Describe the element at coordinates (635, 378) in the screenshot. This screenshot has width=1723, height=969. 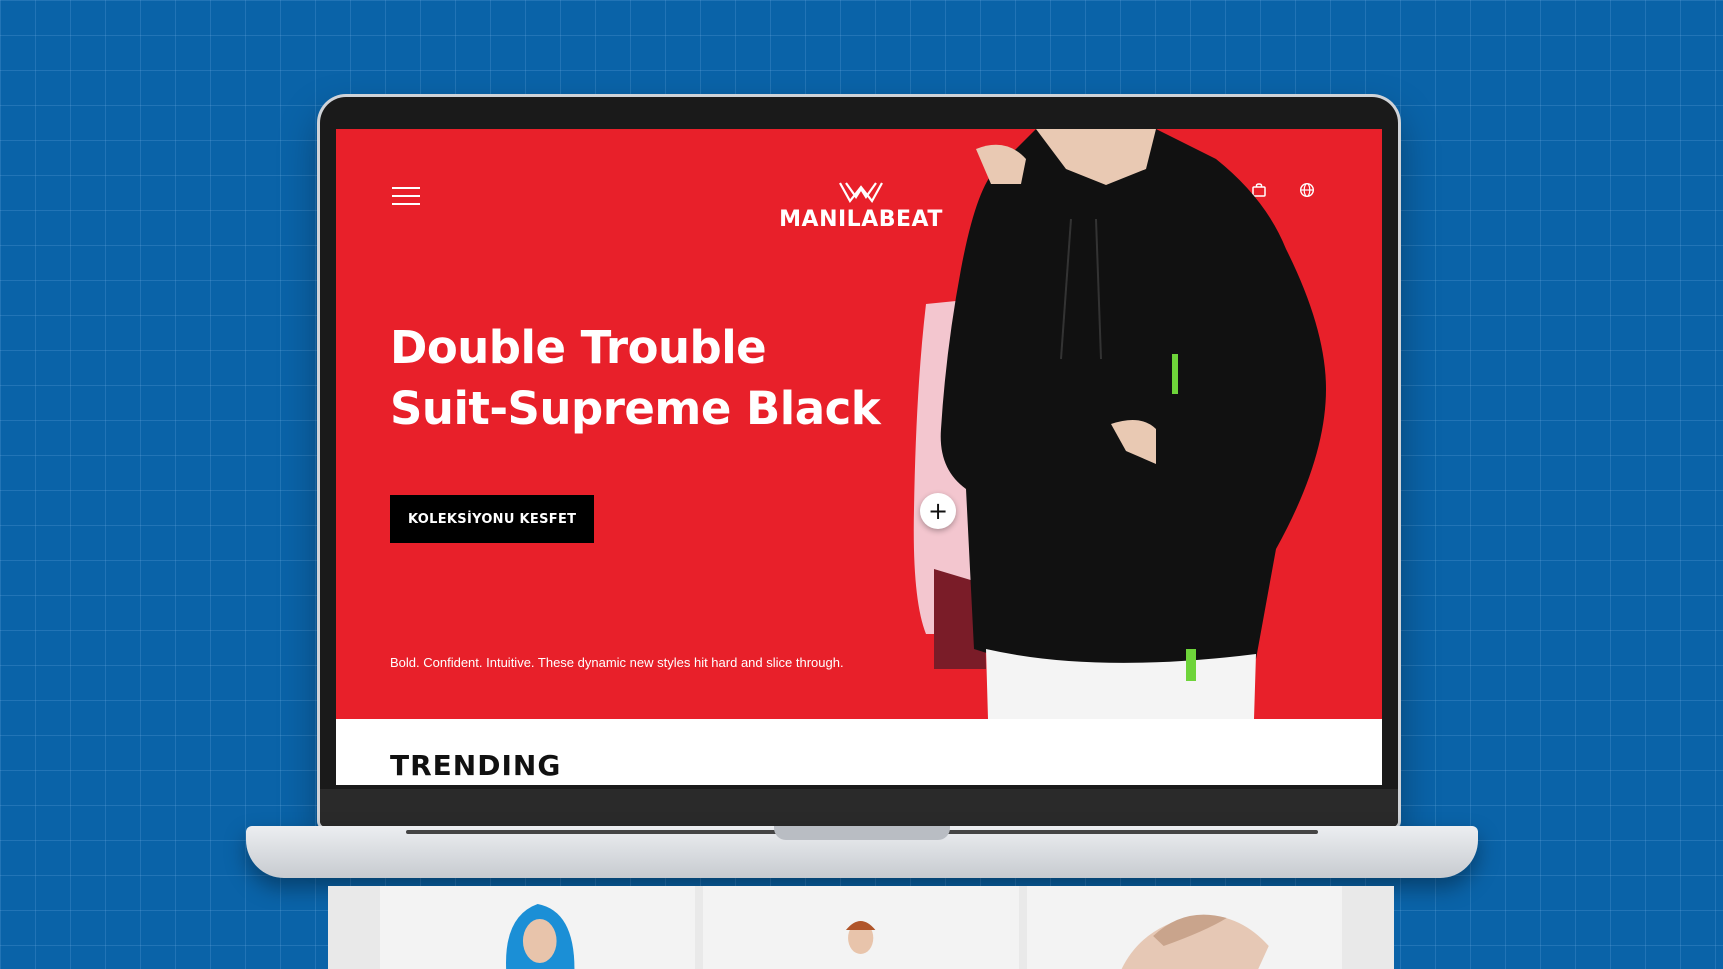
I see `hero-headline: Double Trouble Suit-Supreme Black` at that location.